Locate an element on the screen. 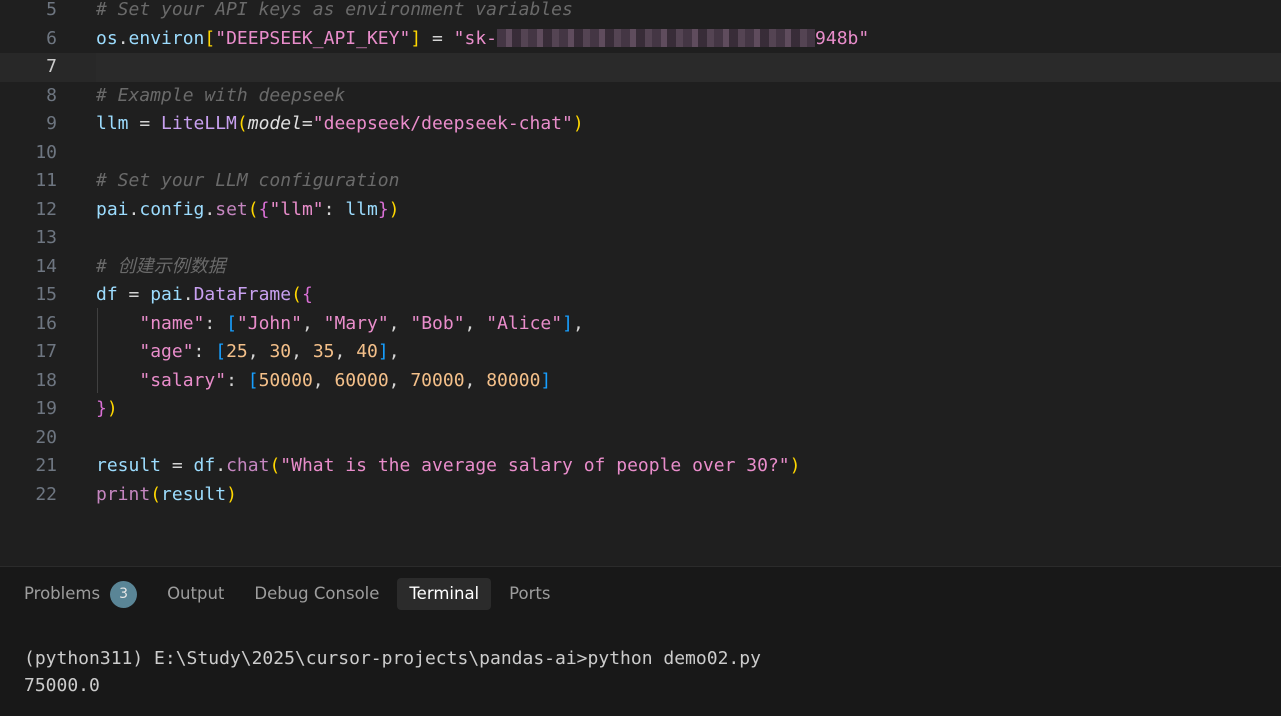 Image resolution: width=1281 pixels, height=716 pixels. tab-output: Output is located at coordinates (195, 594).